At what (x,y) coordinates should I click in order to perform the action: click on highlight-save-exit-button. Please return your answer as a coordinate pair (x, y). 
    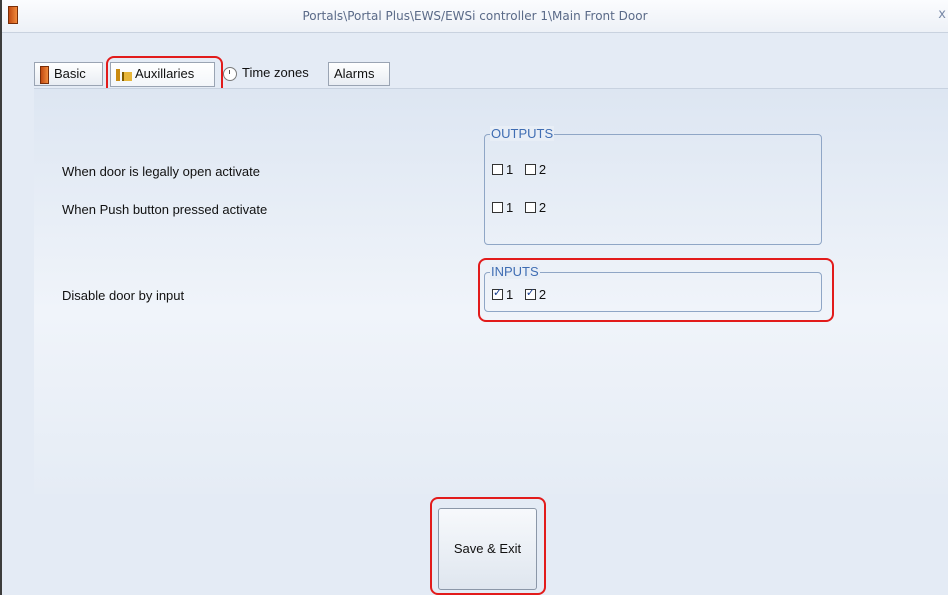
    Looking at the image, I should click on (488, 546).